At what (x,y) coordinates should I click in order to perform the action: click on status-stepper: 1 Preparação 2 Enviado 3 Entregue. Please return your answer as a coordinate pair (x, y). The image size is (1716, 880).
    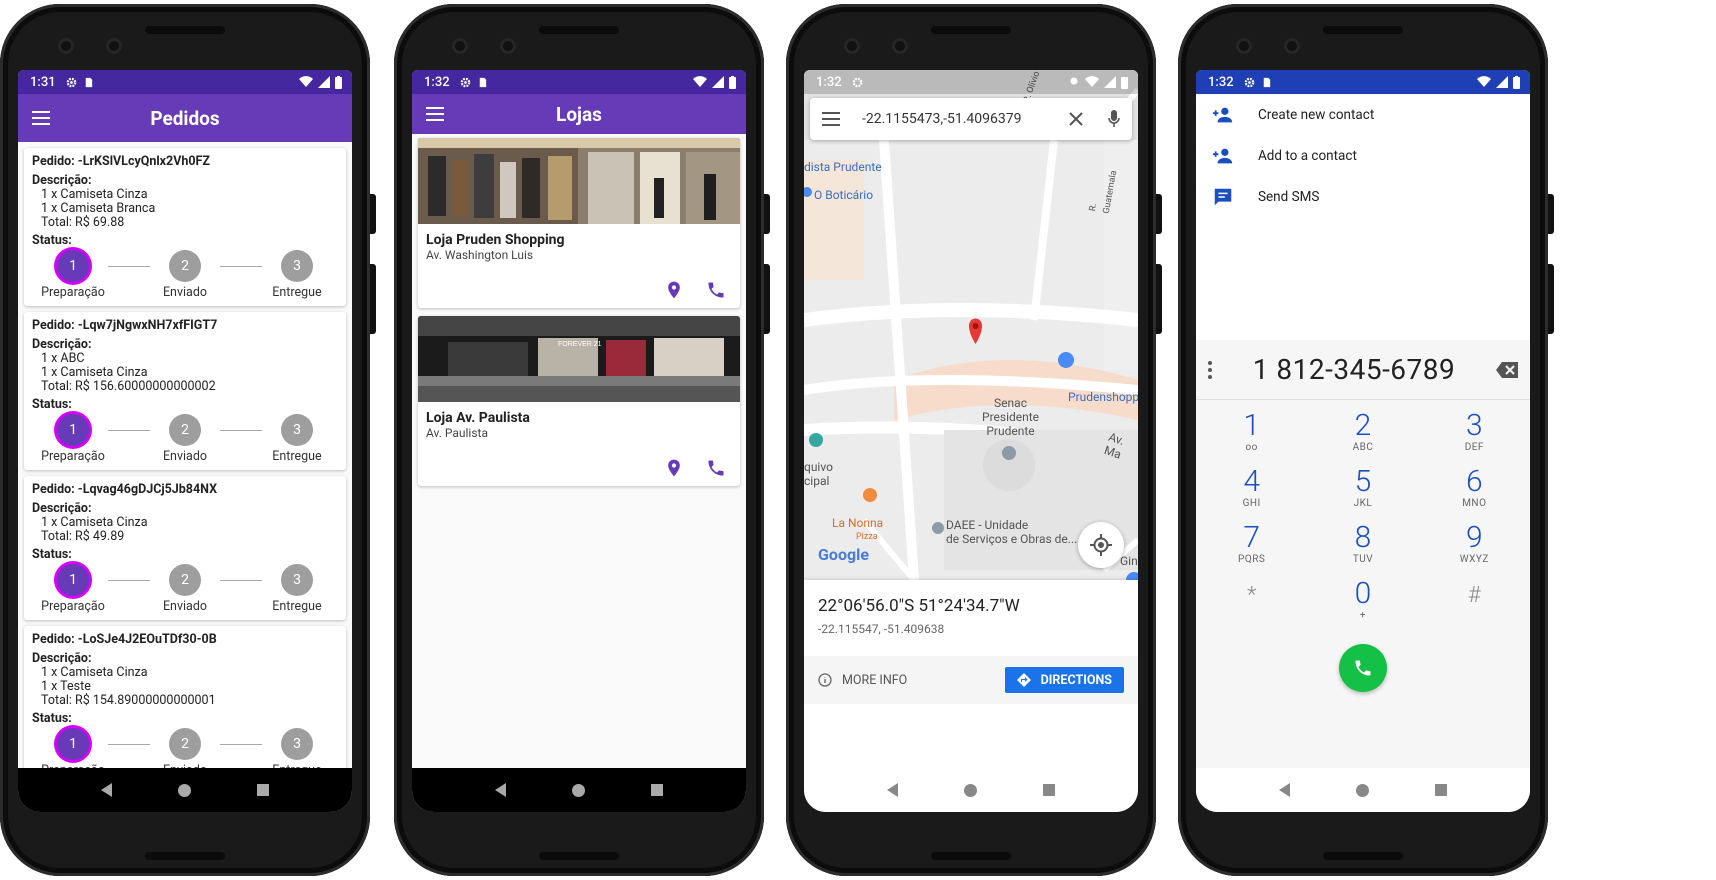
    Looking at the image, I should click on (185, 438).